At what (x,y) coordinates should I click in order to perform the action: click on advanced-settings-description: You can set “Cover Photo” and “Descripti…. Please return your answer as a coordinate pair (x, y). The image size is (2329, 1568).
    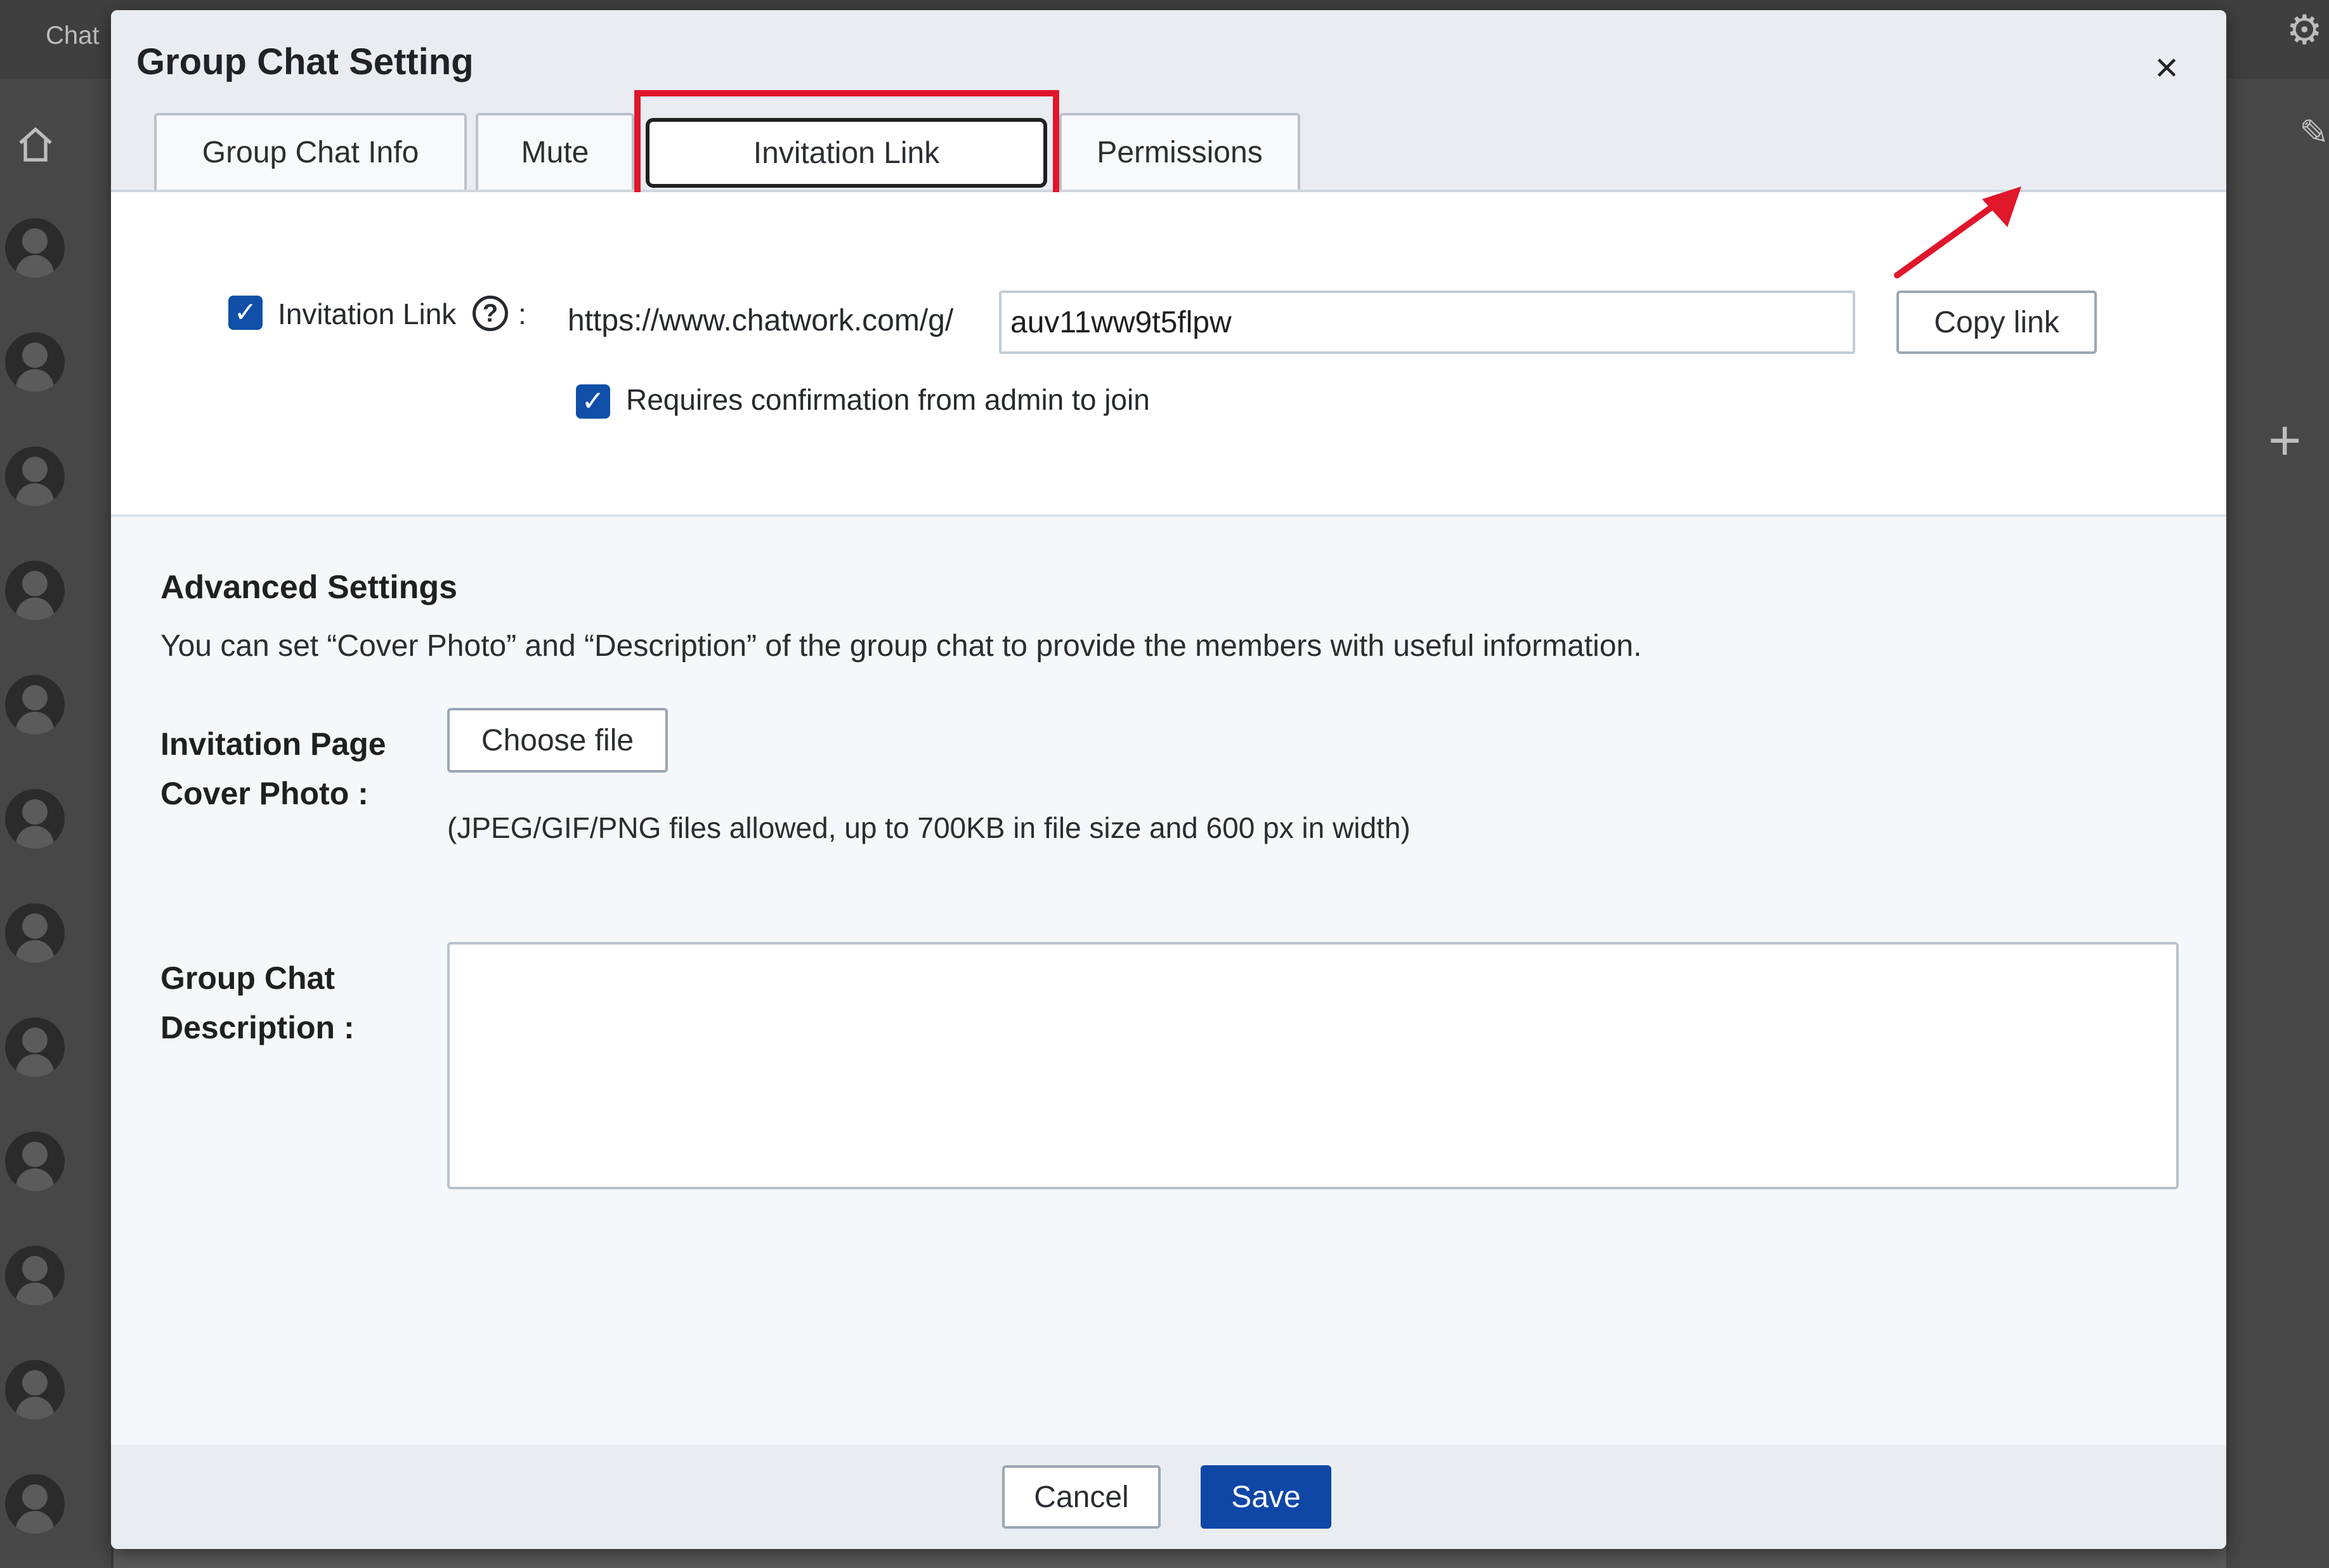
    Looking at the image, I should click on (901, 646).